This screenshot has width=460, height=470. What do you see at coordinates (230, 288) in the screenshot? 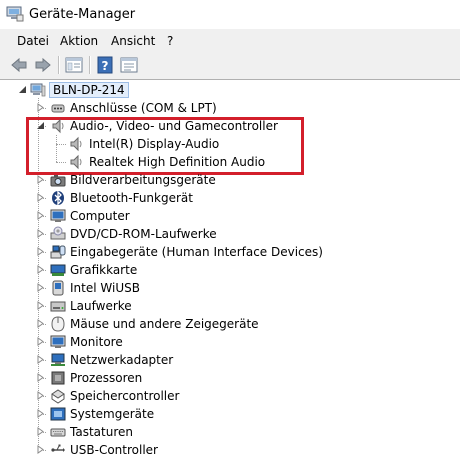
I see `tree-item-intel-wiusb: Intel WiUSB` at bounding box center [230, 288].